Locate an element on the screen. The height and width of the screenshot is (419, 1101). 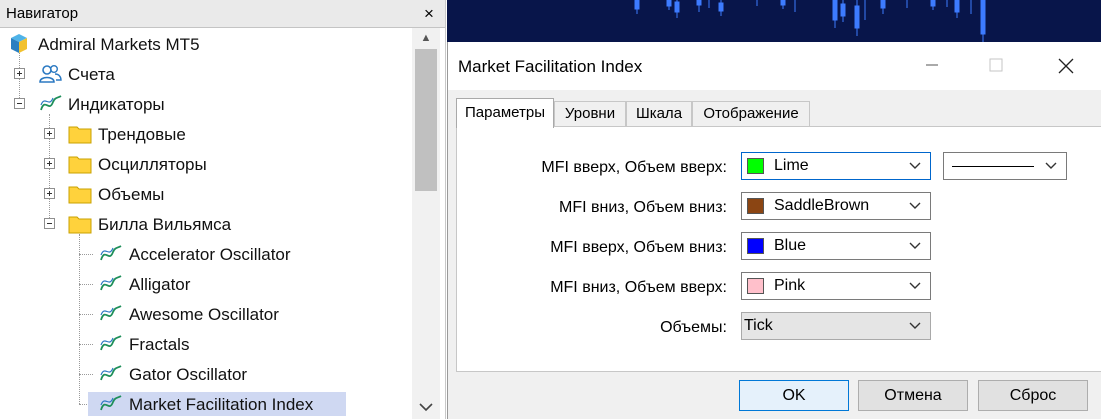
select-value: Lime is located at coordinates (791, 165).